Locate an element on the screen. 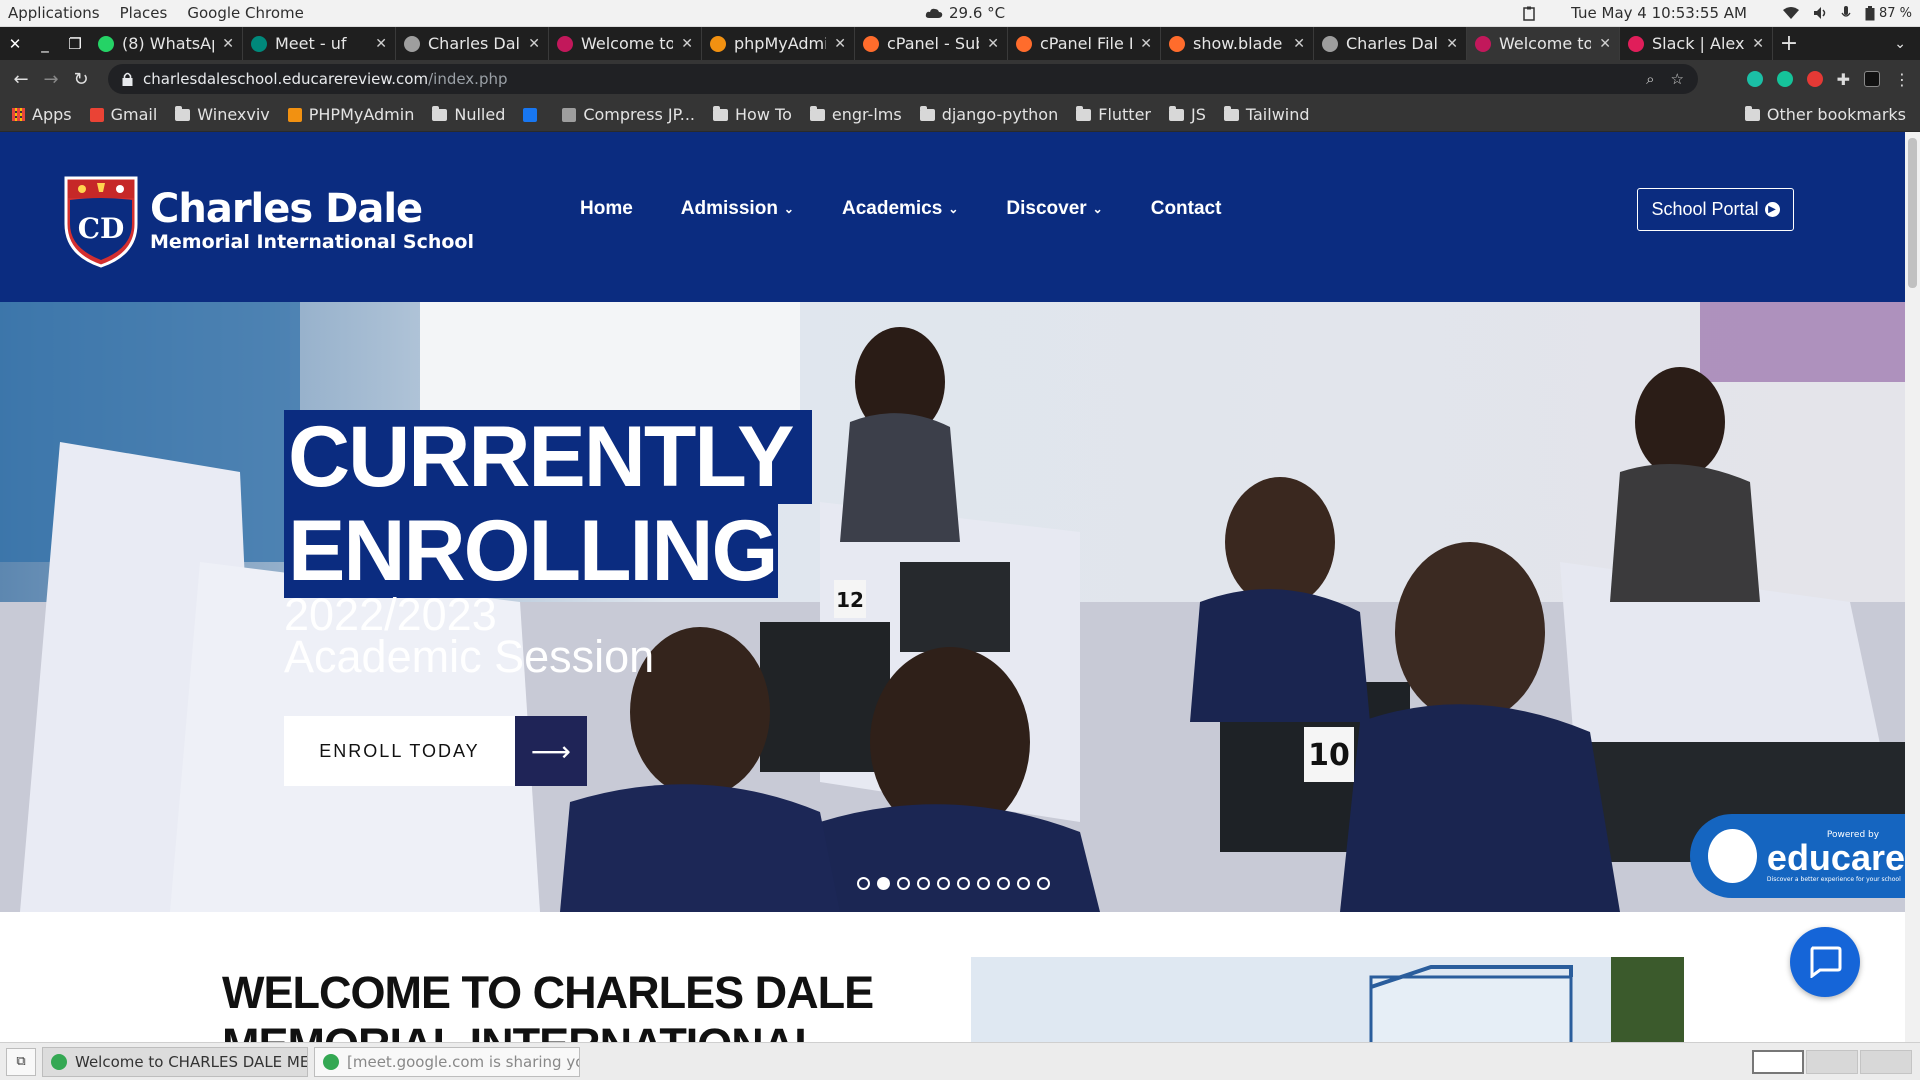 The height and width of the screenshot is (1080, 1920). clock: Tue May 4 10:53:55 AM is located at coordinates (1659, 13).